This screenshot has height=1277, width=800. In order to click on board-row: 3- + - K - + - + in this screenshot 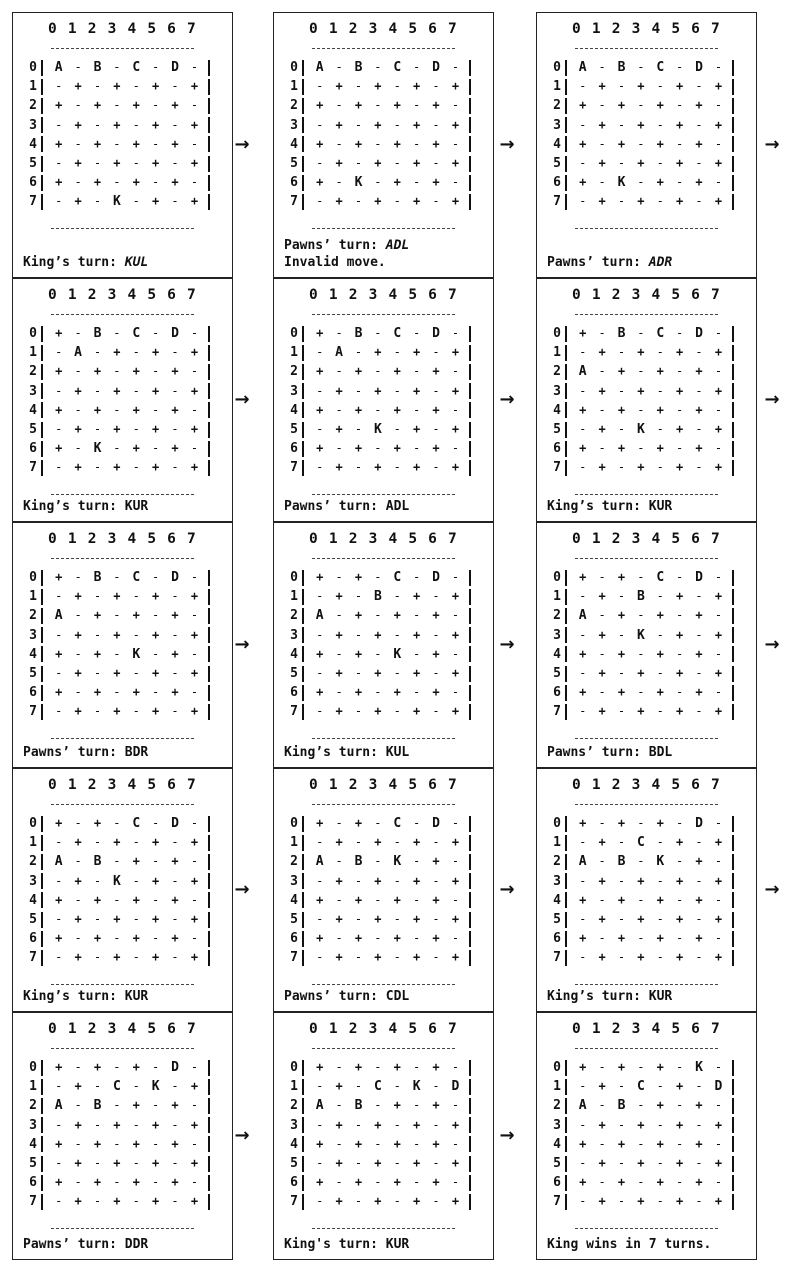, I will do `click(646, 635)`.